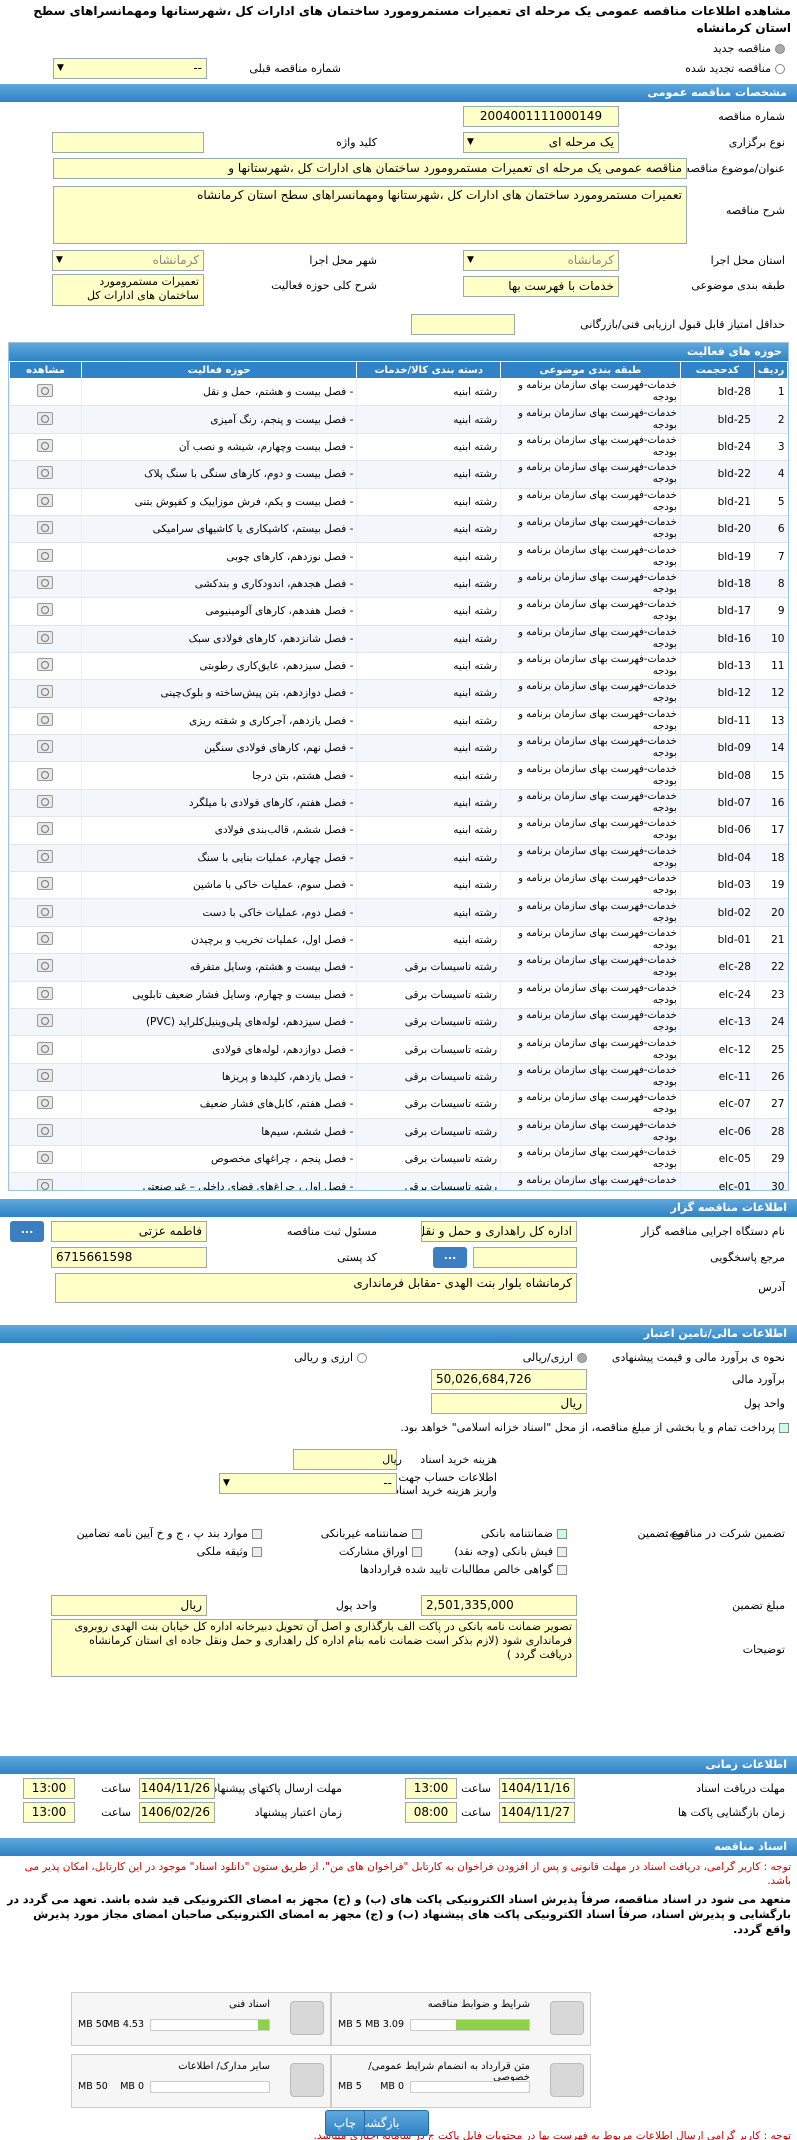  What do you see at coordinates (218, 721) in the screenshot?
I see `table-cell: - فصل یازدهم، آجرکاری و شفته ریزی` at bounding box center [218, 721].